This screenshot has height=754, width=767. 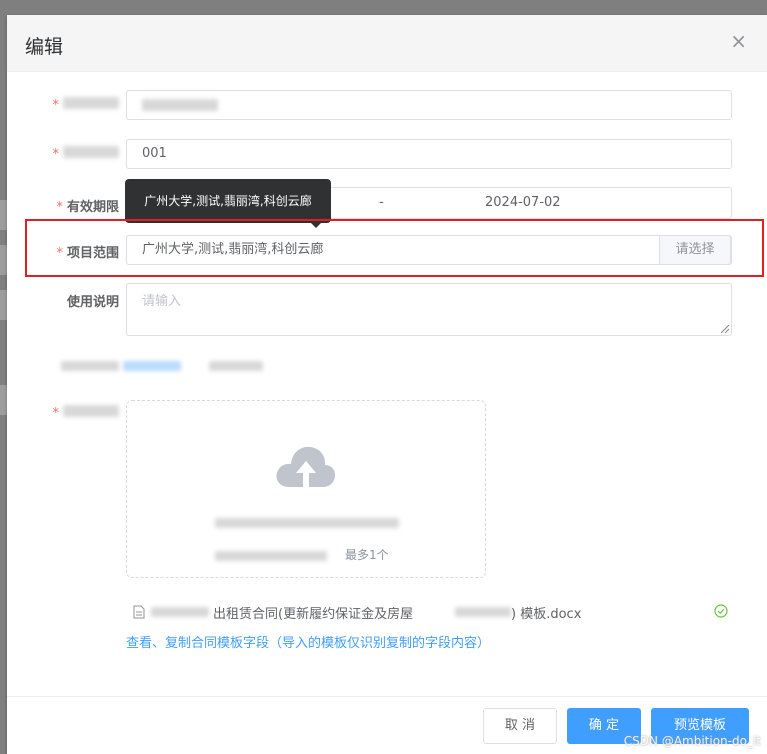 I want to click on watermark: CSDN @Ambition-do_it, so click(x=692, y=741).